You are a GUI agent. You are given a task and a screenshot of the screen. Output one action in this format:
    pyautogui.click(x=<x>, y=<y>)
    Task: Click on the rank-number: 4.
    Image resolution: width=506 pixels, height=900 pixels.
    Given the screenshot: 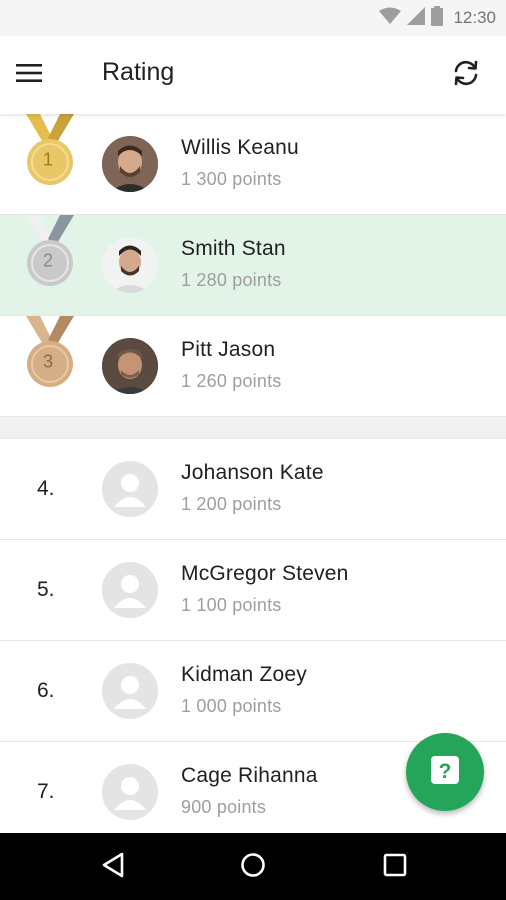 What is the action you would take?
    pyautogui.click(x=46, y=488)
    